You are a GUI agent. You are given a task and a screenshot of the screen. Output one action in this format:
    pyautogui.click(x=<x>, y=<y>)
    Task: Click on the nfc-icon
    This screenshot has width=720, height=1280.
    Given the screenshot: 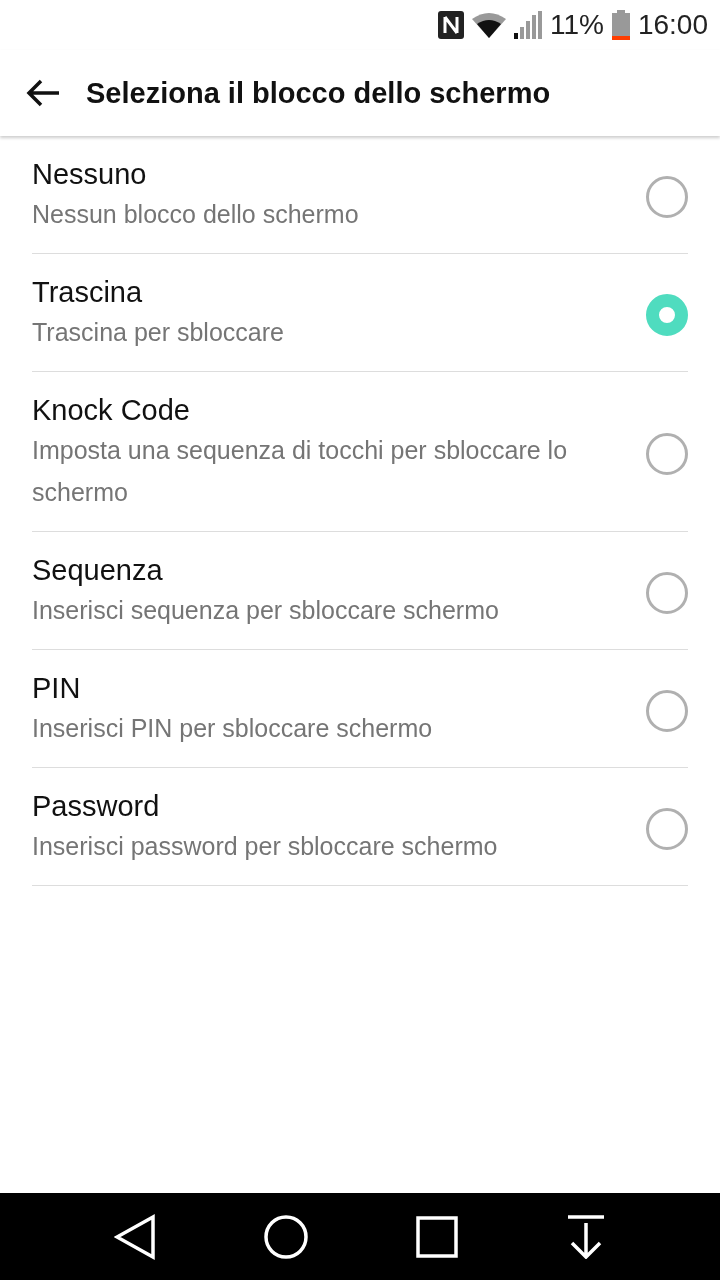 What is the action you would take?
    pyautogui.click(x=450, y=25)
    